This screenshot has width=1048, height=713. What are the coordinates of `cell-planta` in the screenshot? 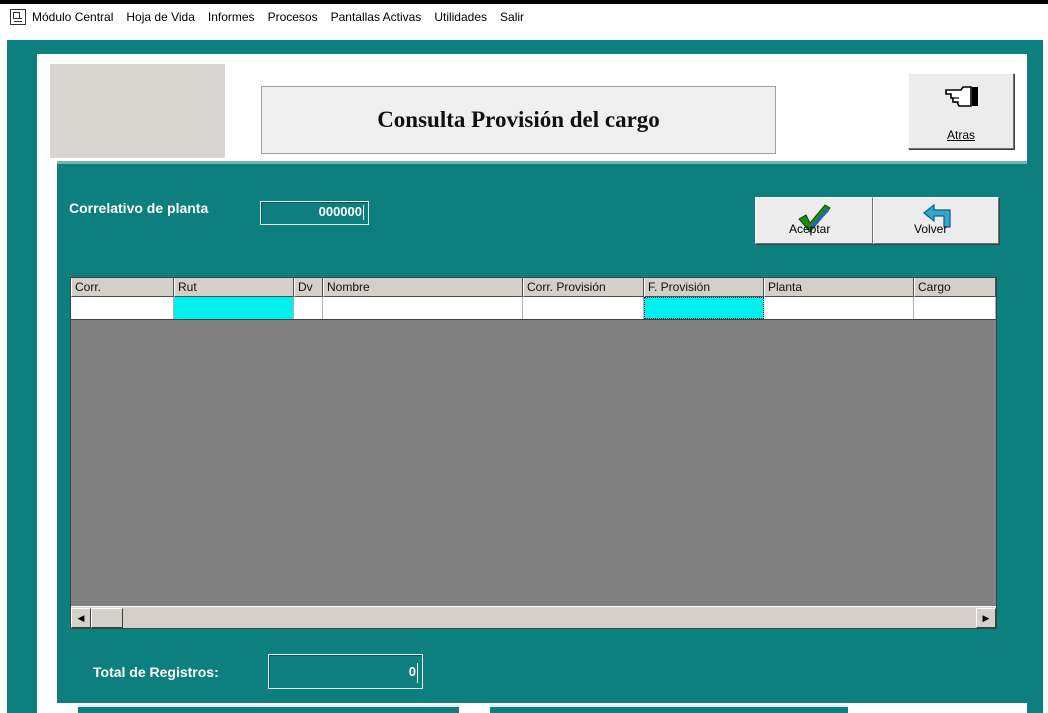 It's located at (839, 308).